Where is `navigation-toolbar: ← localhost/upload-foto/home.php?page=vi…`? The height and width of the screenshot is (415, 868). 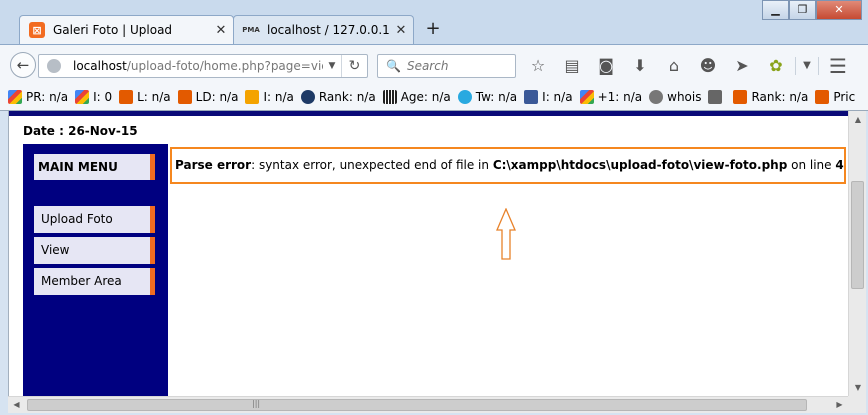 navigation-toolbar: ← localhost/upload-foto/home.php?page=vi… is located at coordinates (434, 64).